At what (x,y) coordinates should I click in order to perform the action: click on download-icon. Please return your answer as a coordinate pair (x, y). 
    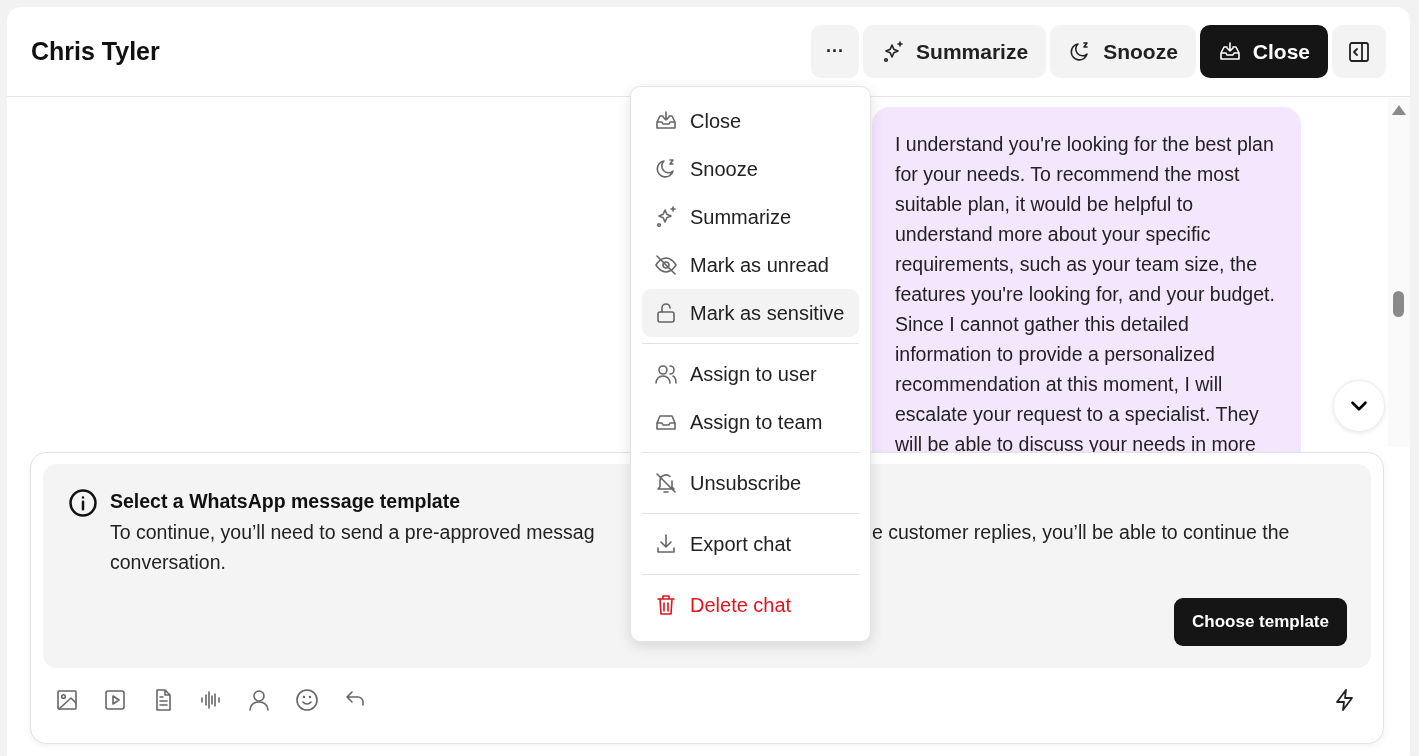
    Looking at the image, I should click on (666, 544).